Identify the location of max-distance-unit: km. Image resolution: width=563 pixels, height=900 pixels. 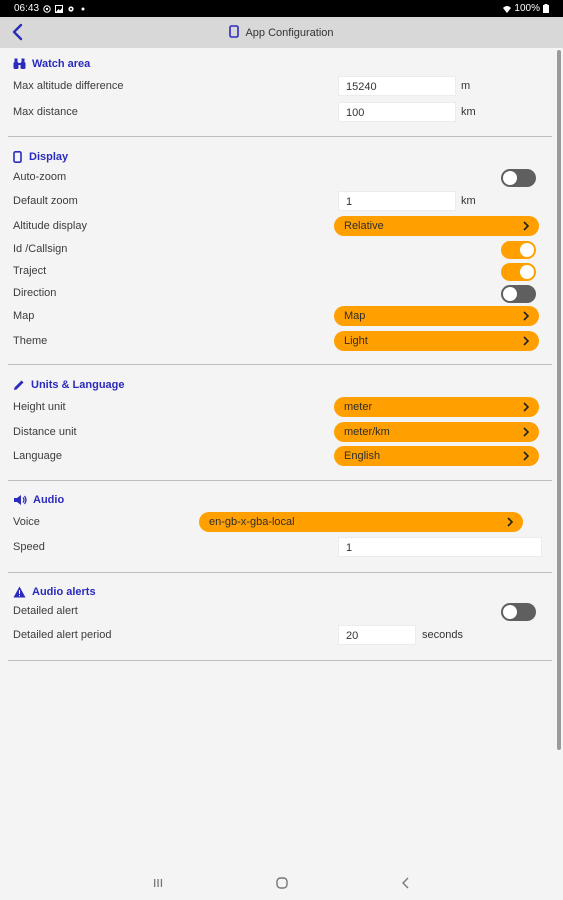
(468, 112).